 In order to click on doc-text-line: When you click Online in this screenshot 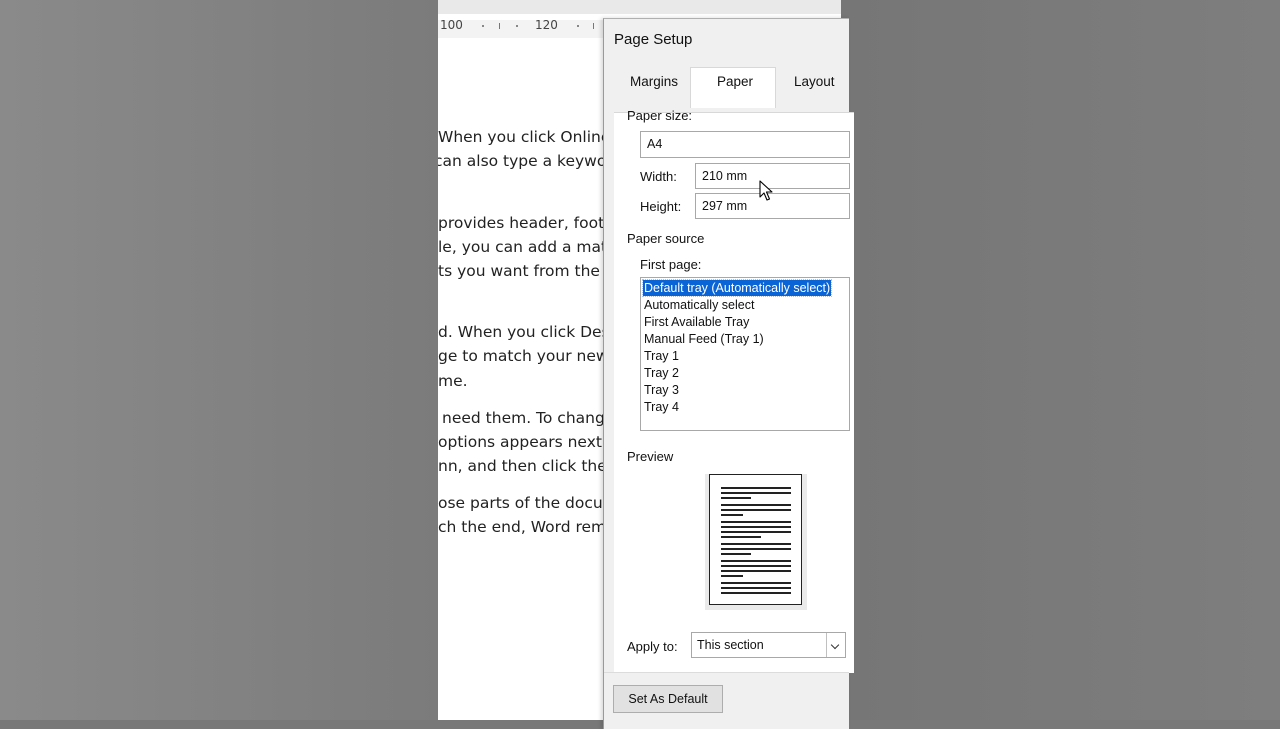, I will do `click(524, 137)`.